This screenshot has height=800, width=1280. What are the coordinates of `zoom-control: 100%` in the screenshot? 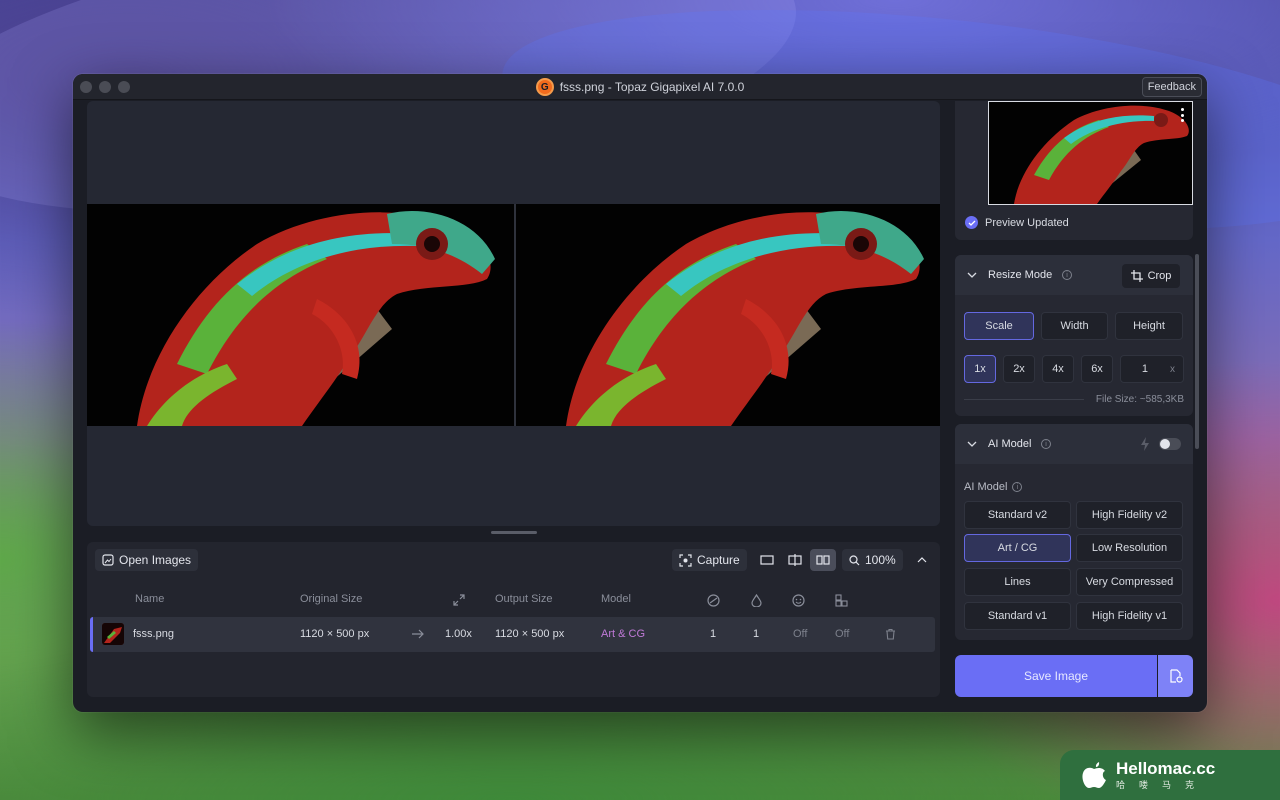 It's located at (872, 560).